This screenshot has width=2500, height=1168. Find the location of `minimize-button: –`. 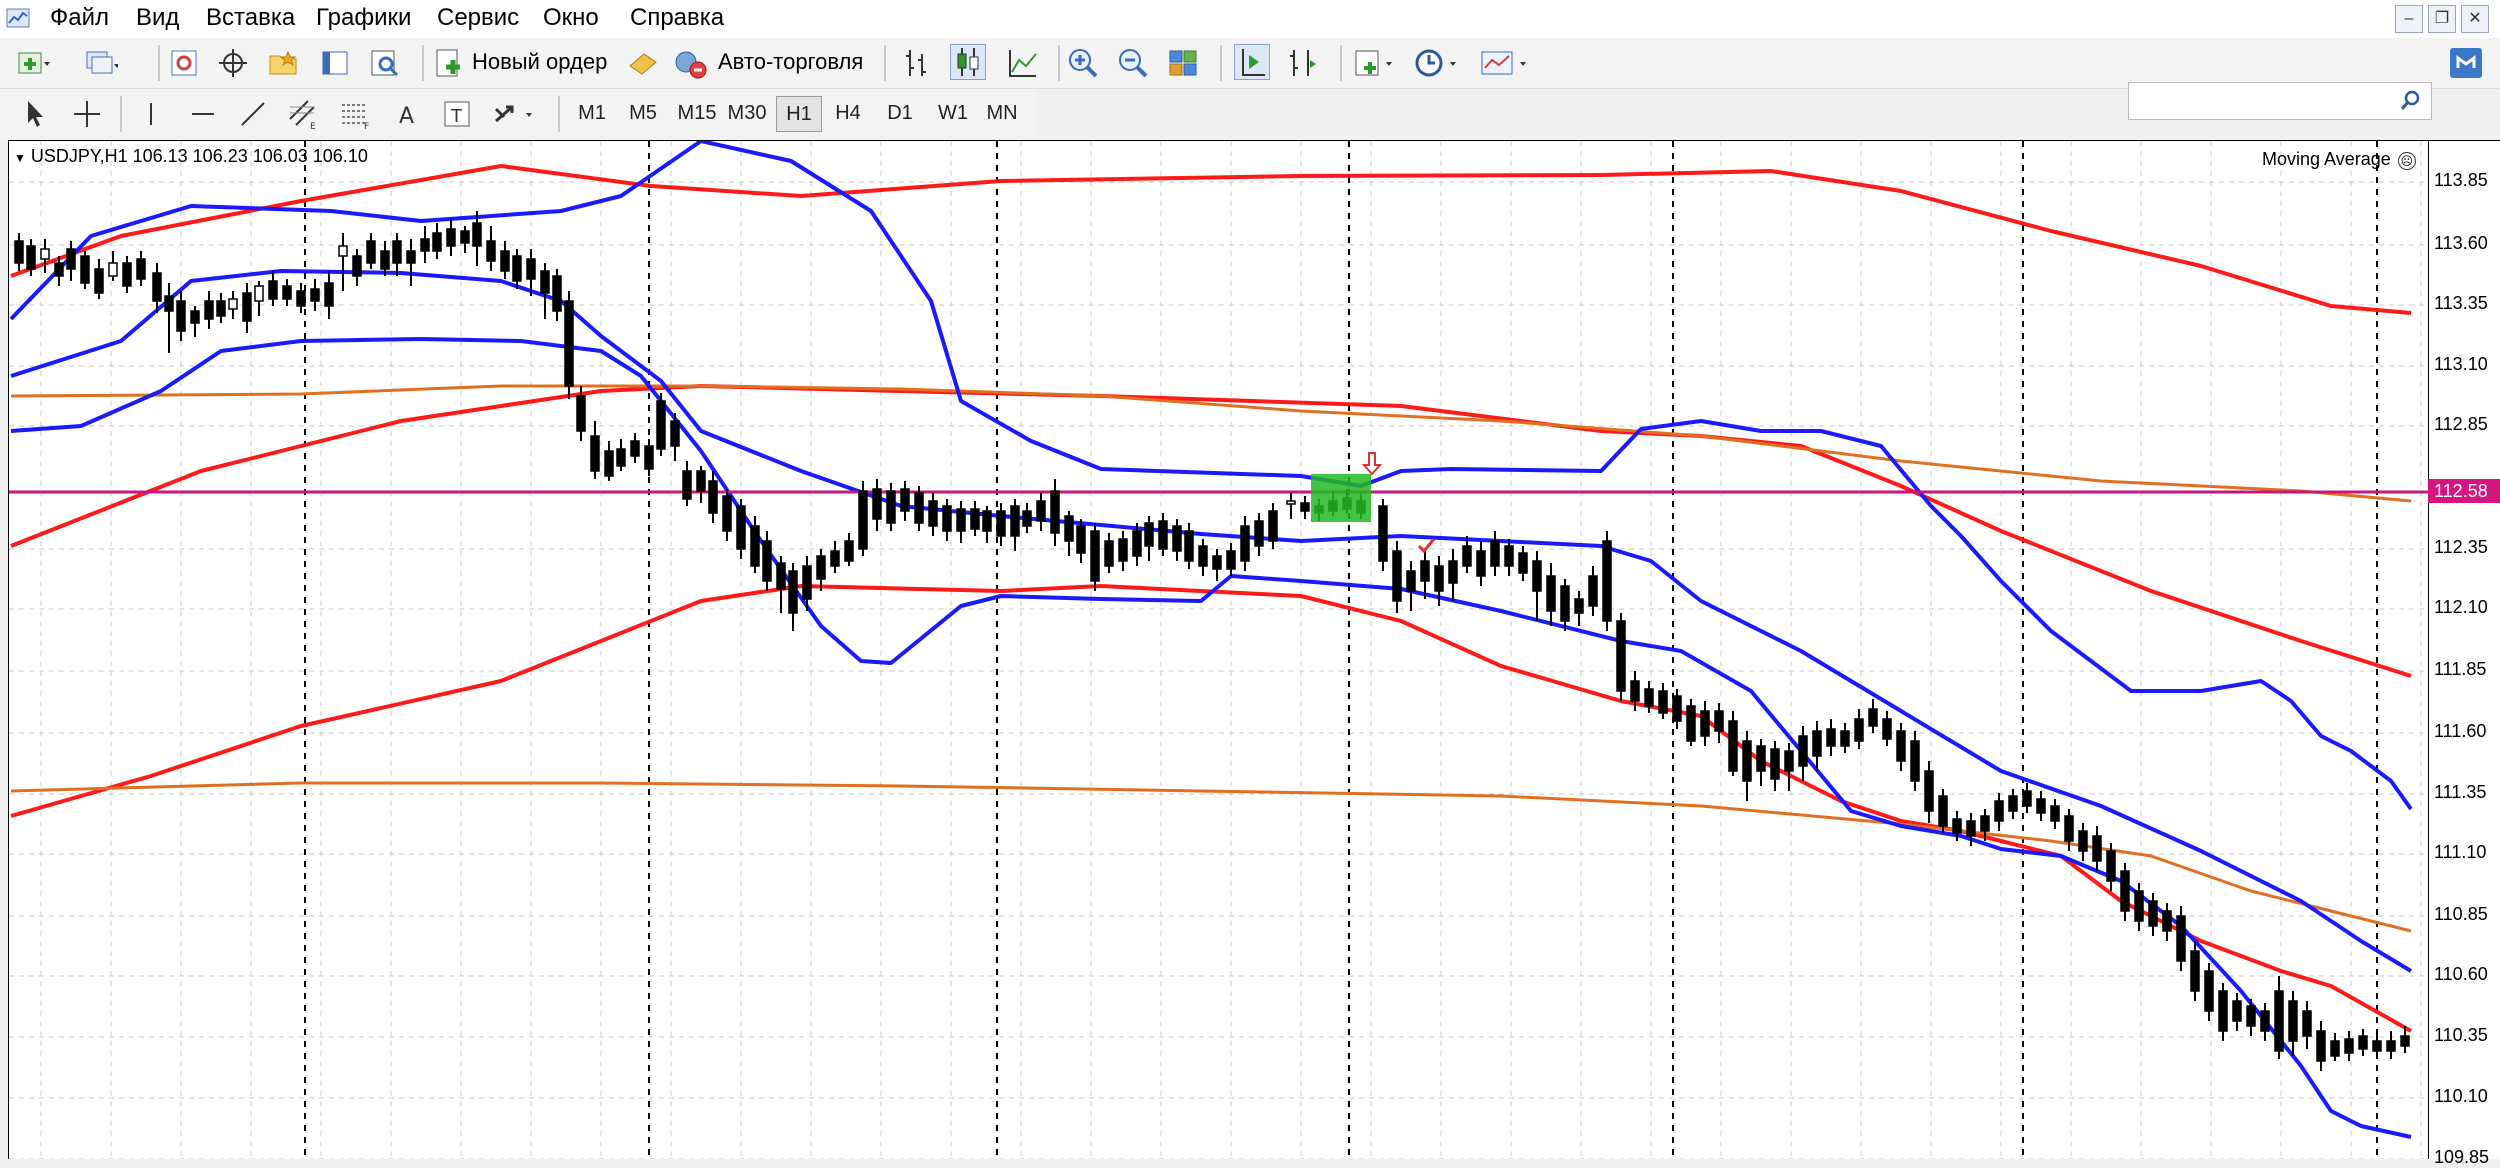

minimize-button: – is located at coordinates (2409, 19).